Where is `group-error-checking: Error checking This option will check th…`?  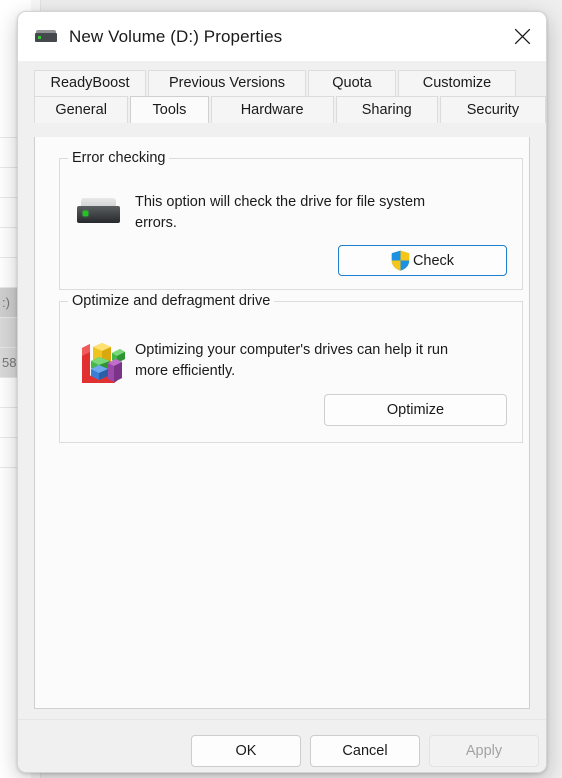
group-error-checking: Error checking This option will check th… is located at coordinates (291, 220).